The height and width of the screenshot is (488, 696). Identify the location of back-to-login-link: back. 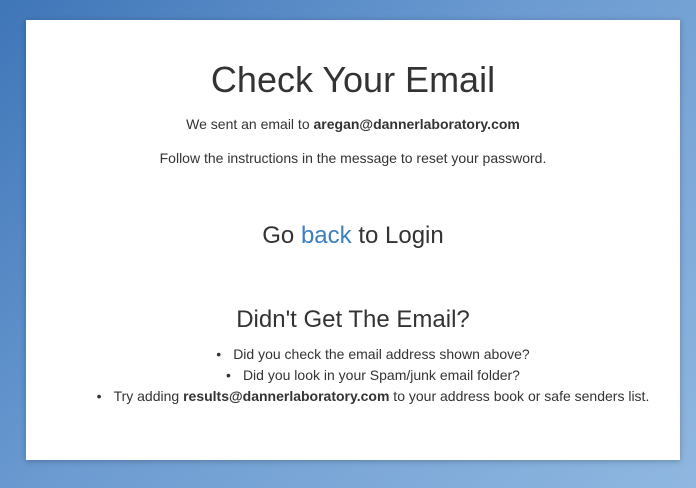
(326, 235).